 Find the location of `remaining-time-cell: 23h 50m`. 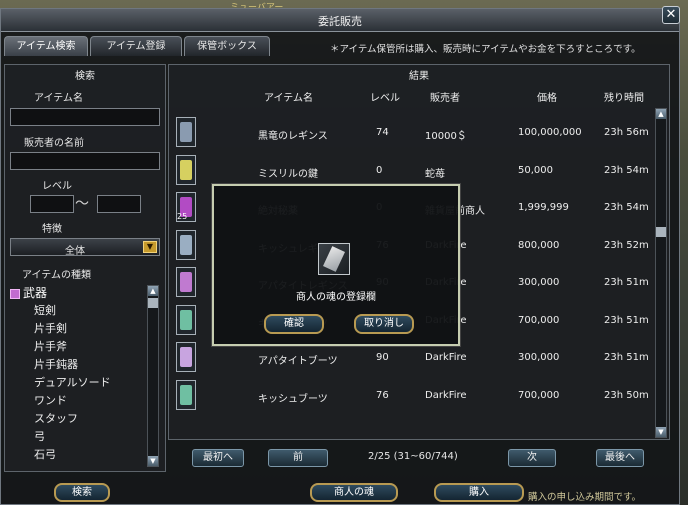

remaining-time-cell: 23h 50m is located at coordinates (626, 395).